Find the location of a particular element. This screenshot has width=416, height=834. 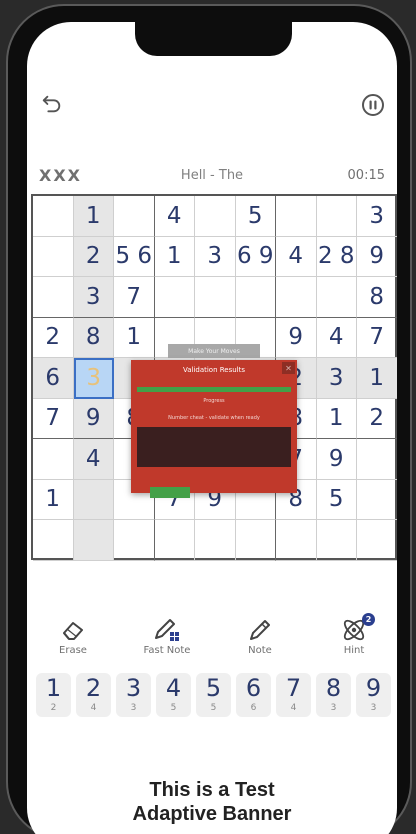

sudoku-cell-r2c5: 3 is located at coordinates (215, 256).